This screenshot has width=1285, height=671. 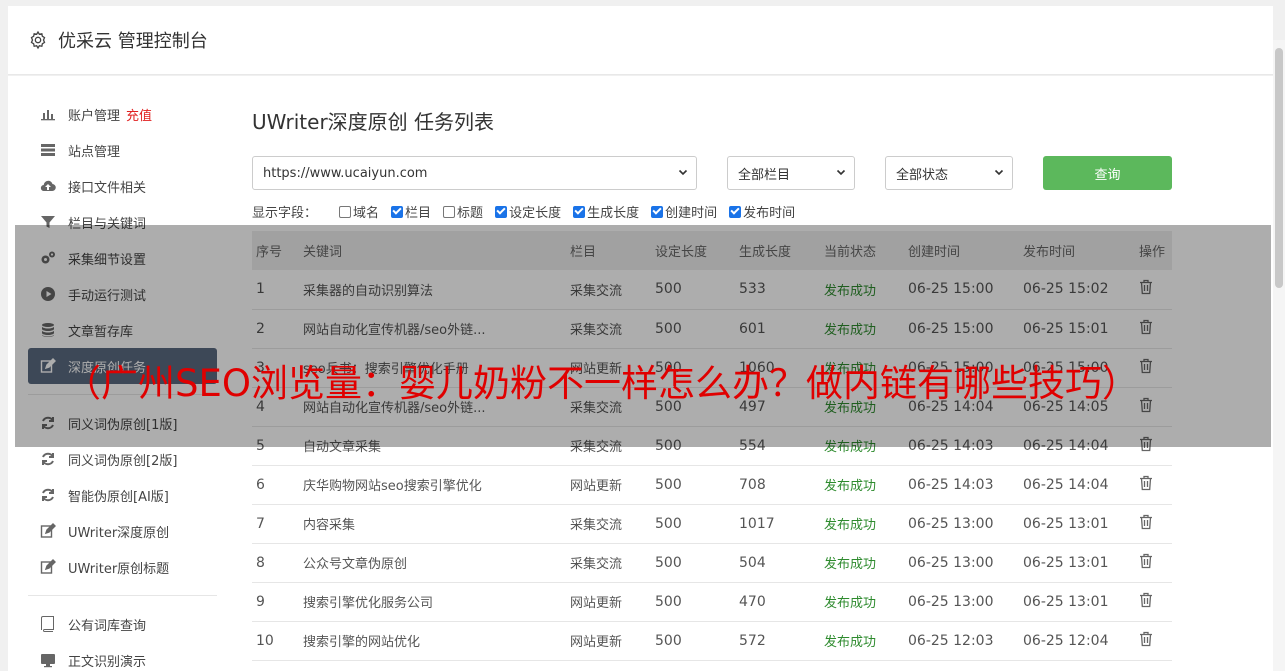 What do you see at coordinates (961, 641) in the screenshot?
I see `table-cell: 06-25 12:03` at bounding box center [961, 641].